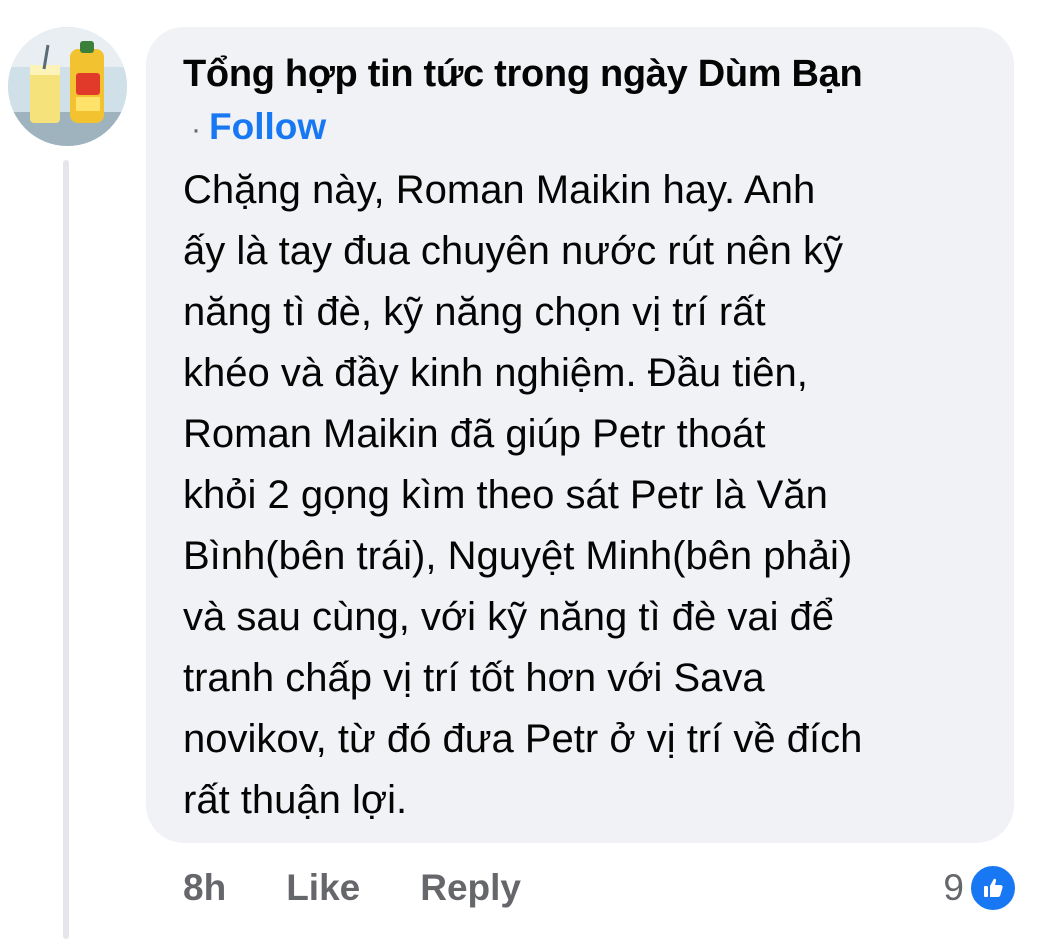 The width and height of the screenshot is (1050, 939). I want to click on avatar, so click(67, 86).